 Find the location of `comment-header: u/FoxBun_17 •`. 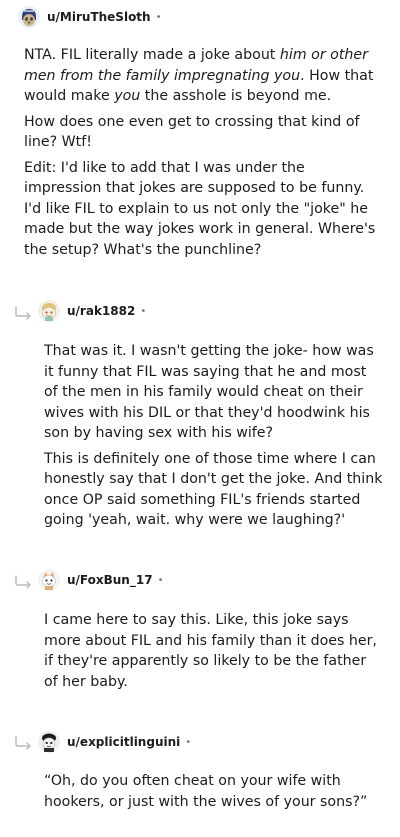

comment-header: u/FoxBun_17 • is located at coordinates (100, 580).